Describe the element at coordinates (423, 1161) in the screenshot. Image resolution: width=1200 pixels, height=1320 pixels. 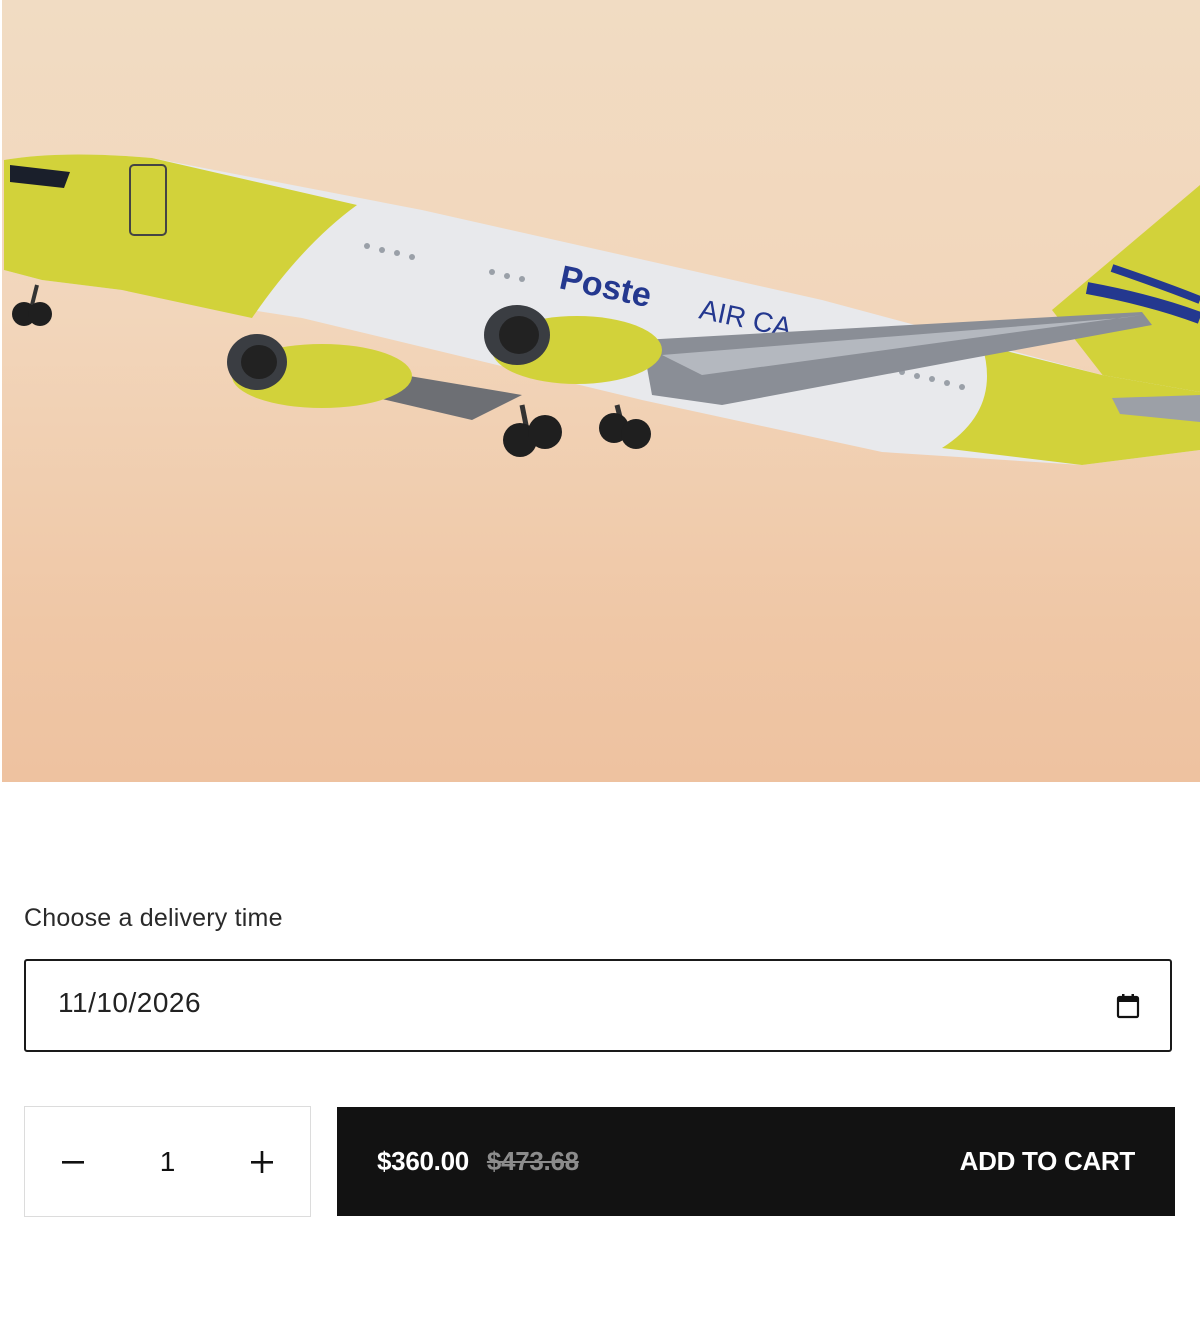
I see `current-price: $360.00` at that location.